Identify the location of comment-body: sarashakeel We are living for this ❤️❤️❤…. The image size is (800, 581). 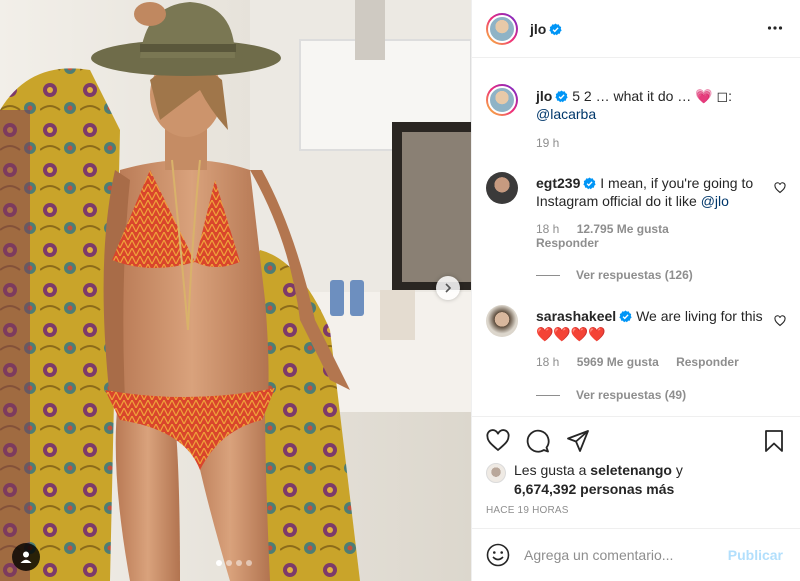
(656, 325).